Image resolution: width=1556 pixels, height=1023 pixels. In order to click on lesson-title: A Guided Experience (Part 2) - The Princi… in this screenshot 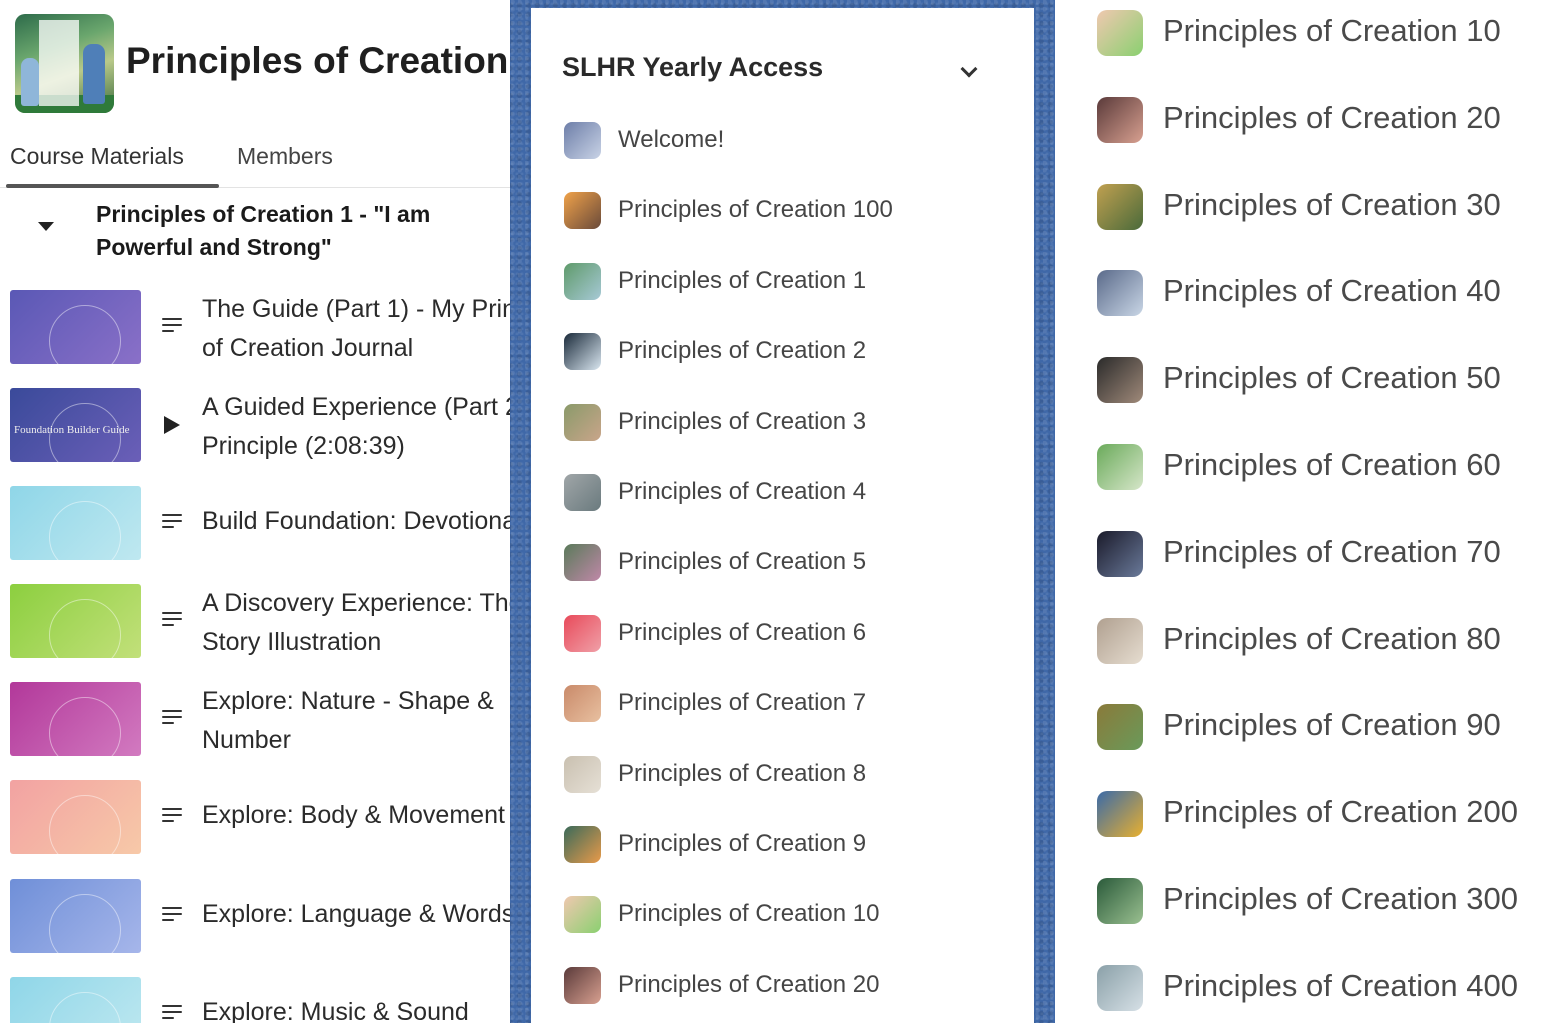, I will do `click(356, 427)`.